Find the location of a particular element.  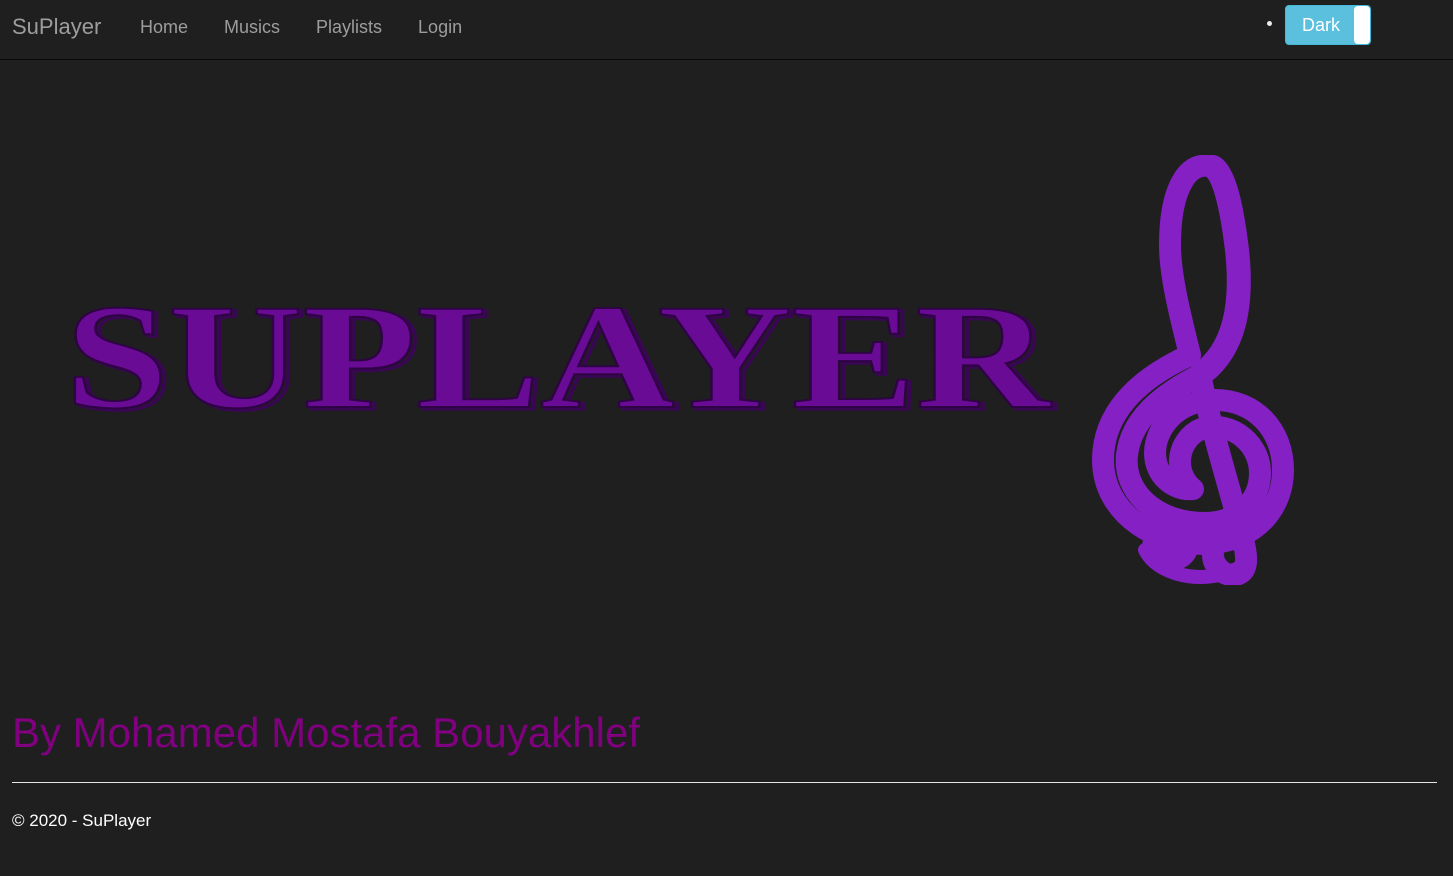

footer-divider is located at coordinates (724, 782).